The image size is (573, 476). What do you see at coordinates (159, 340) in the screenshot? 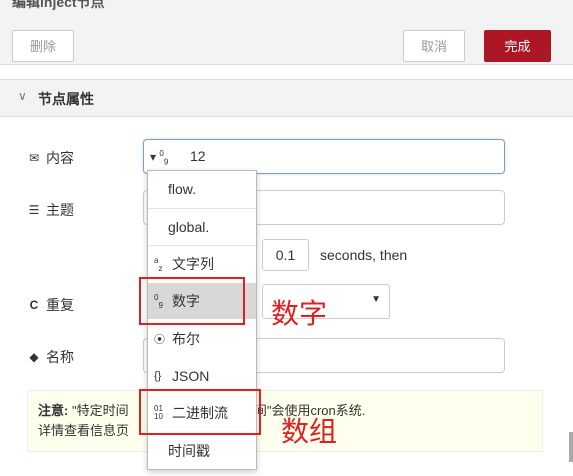
I see `toggle-icon: ⦿` at bounding box center [159, 340].